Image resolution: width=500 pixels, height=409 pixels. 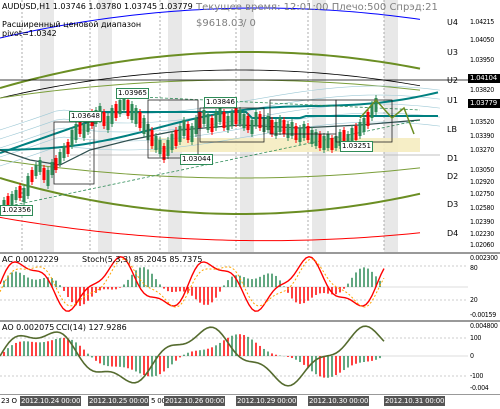 I want to click on level-u3: U3, so click(x=452, y=52).